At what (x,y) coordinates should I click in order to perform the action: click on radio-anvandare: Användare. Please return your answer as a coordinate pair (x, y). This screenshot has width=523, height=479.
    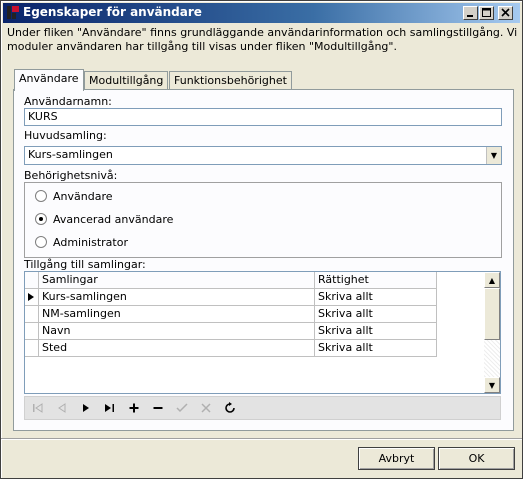
    Looking at the image, I should click on (74, 196).